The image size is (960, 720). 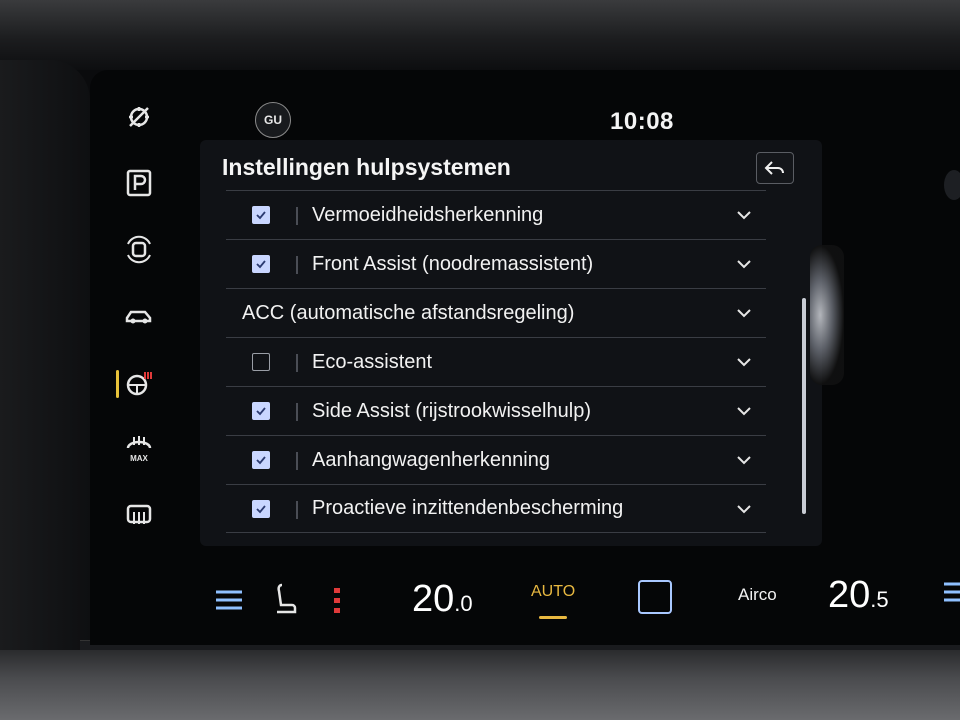 What do you see at coordinates (525, 601) in the screenshot?
I see `climate-bar: 20.0 AUTO Airco 20.5` at bounding box center [525, 601].